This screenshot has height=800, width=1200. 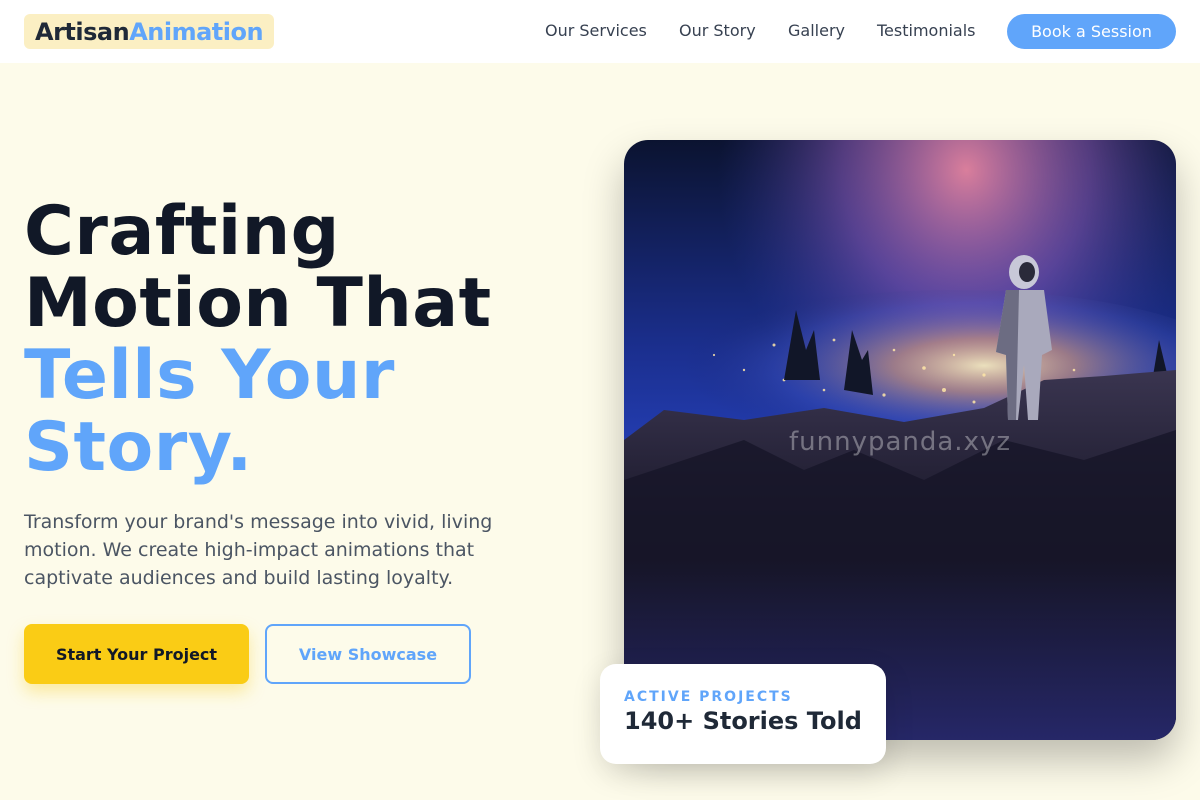 I want to click on headline-line-3: Tells Your, so click(x=209, y=375).